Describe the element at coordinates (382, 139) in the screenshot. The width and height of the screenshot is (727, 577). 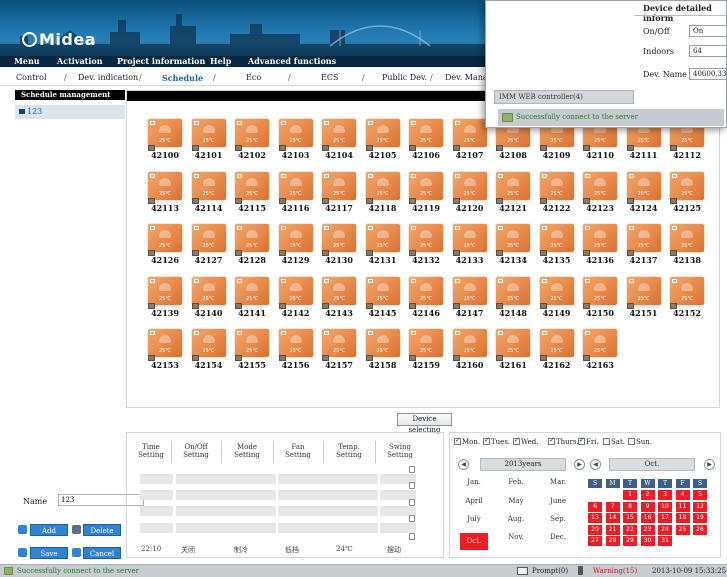
I see `device-tile: 25℃ 42105` at that location.